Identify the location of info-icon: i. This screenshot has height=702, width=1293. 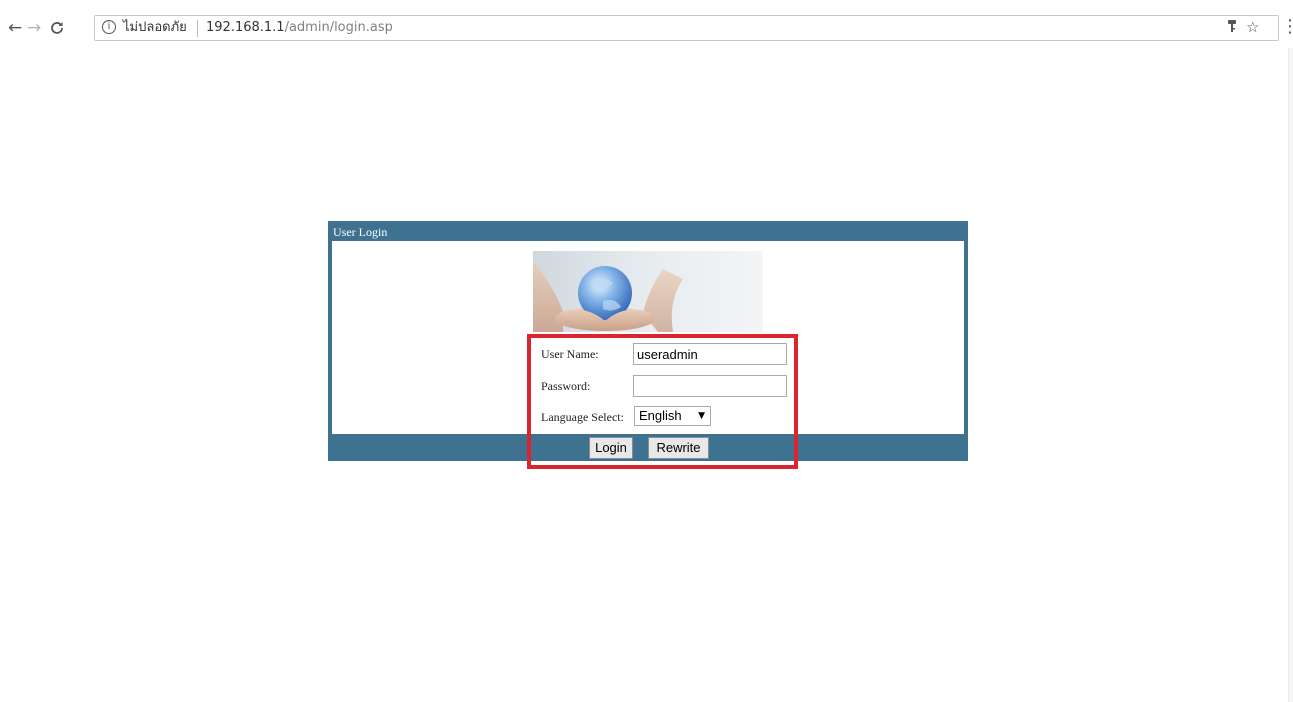
(109, 27).